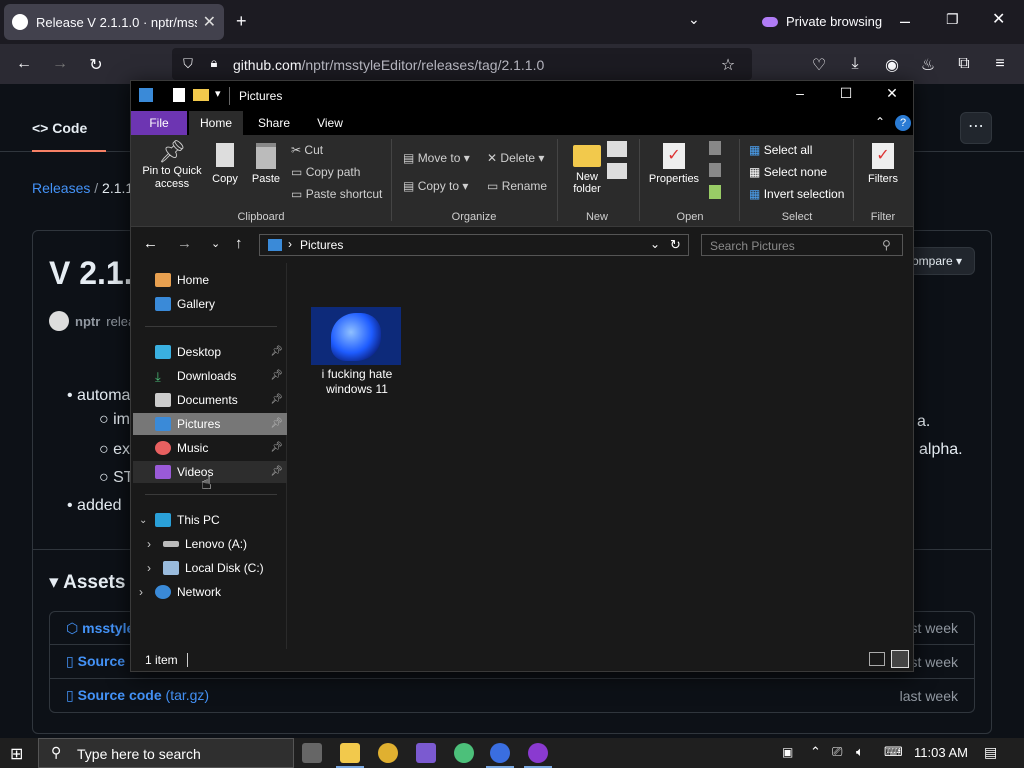 The height and width of the screenshot is (768, 1024). I want to click on cut-button: ✂ Cut, so click(307, 150).